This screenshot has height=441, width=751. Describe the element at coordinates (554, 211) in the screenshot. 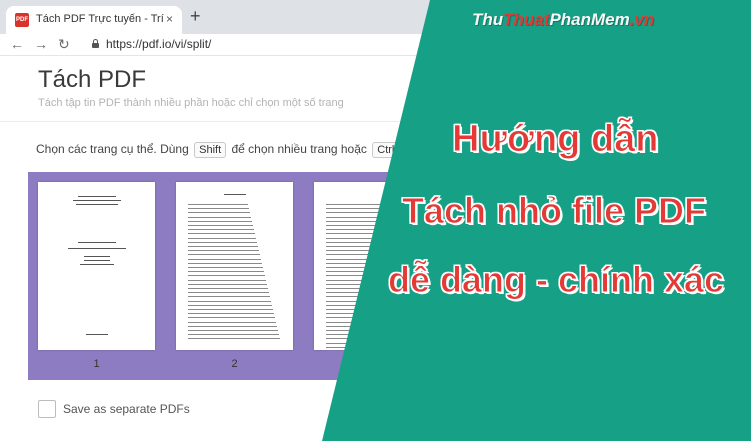

I see `headline-line2: Tách nhỏ file PDF` at that location.